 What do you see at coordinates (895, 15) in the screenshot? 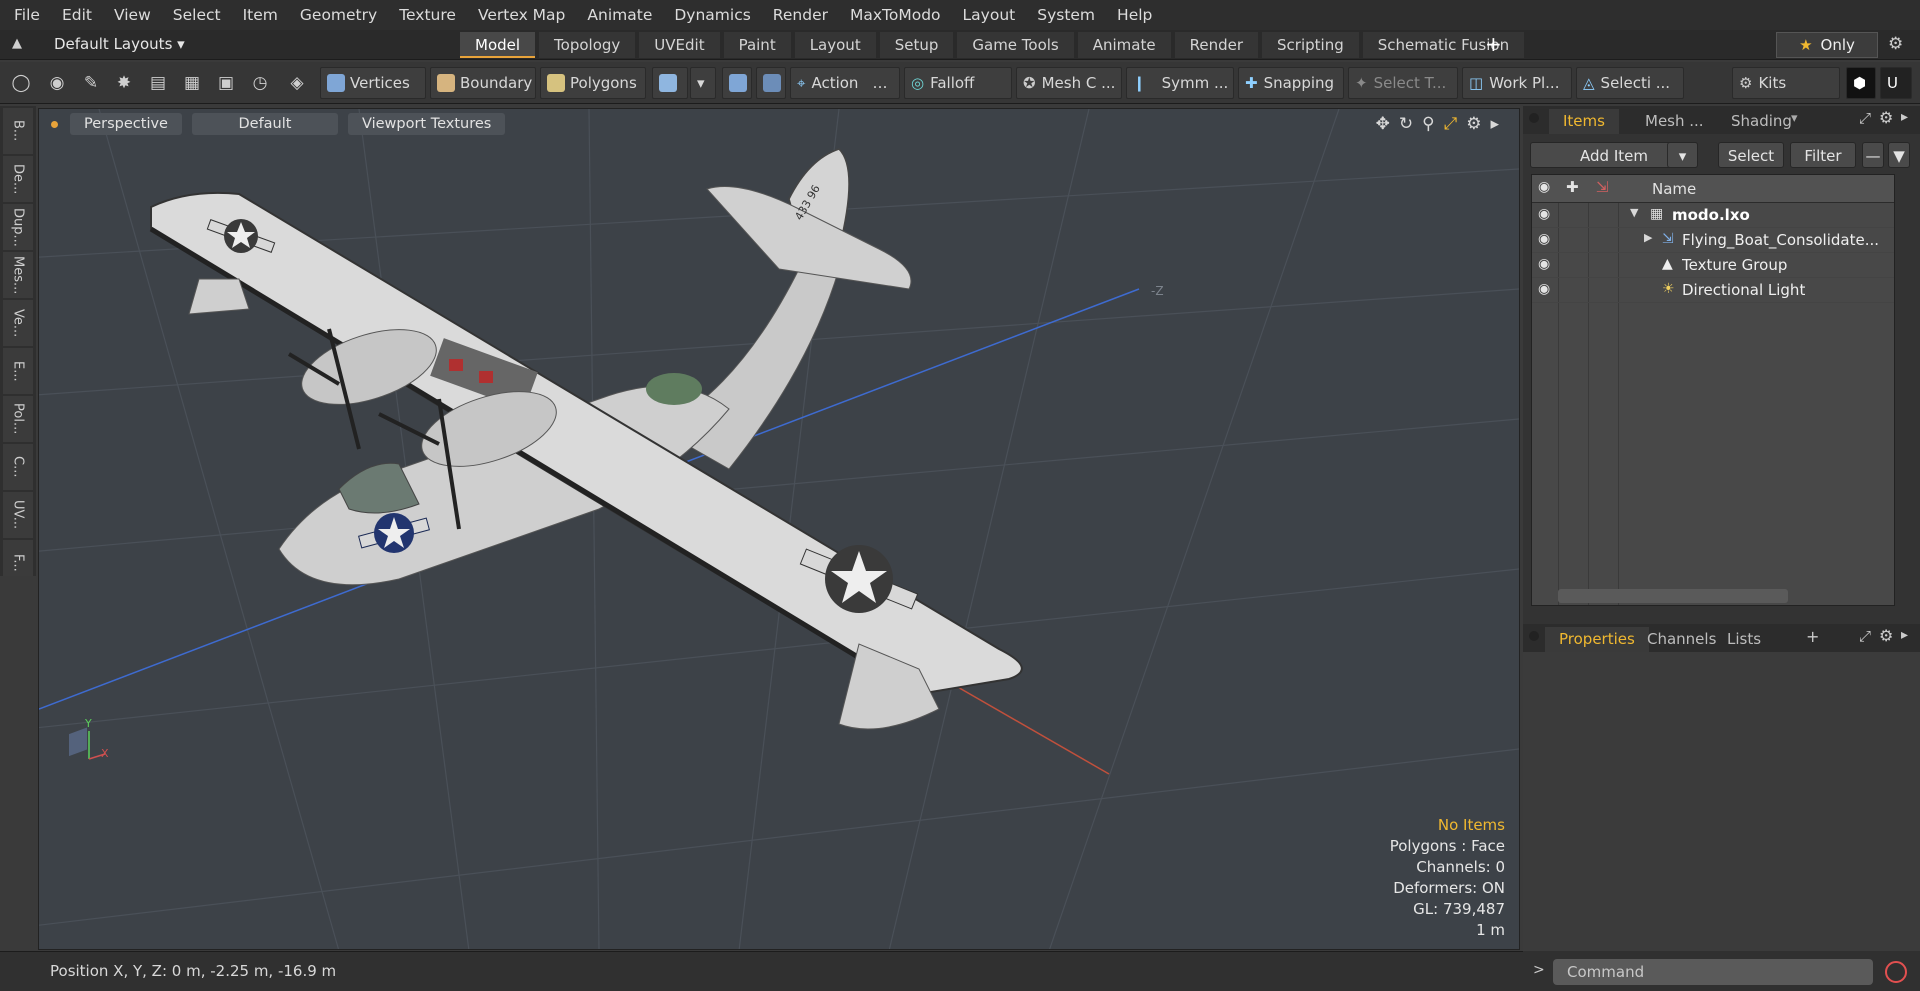
I see `menu-maxtomodo: MaxToModo` at bounding box center [895, 15].